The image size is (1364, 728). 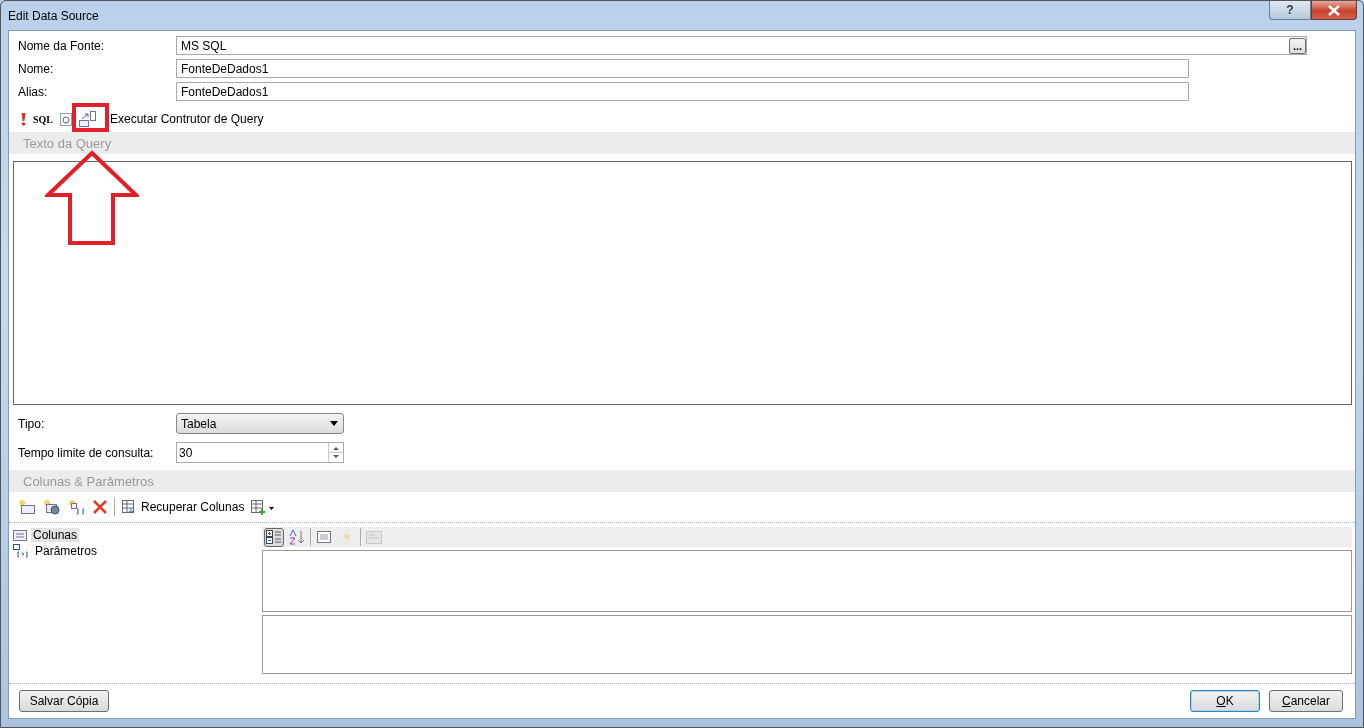 What do you see at coordinates (274, 537) in the screenshot?
I see `categorized-icon` at bounding box center [274, 537].